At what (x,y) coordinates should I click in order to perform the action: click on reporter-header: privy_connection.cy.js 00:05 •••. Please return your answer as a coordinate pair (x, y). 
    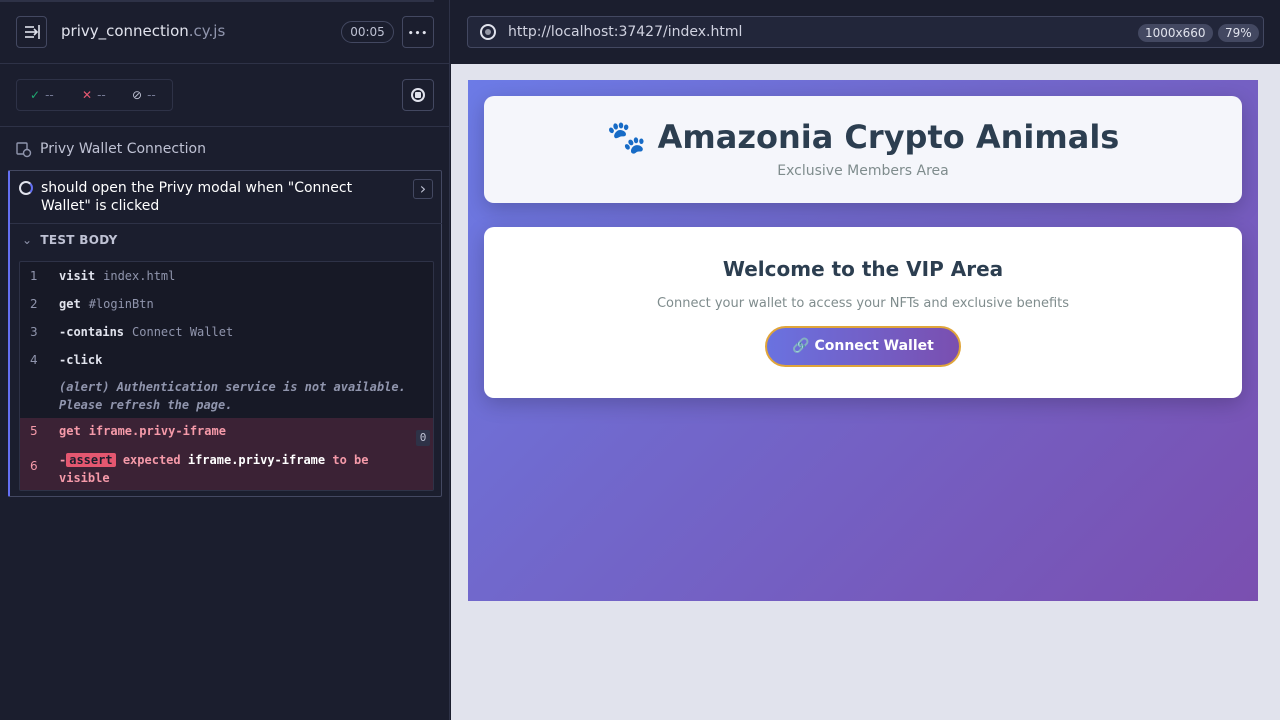
    Looking at the image, I should click on (225, 32).